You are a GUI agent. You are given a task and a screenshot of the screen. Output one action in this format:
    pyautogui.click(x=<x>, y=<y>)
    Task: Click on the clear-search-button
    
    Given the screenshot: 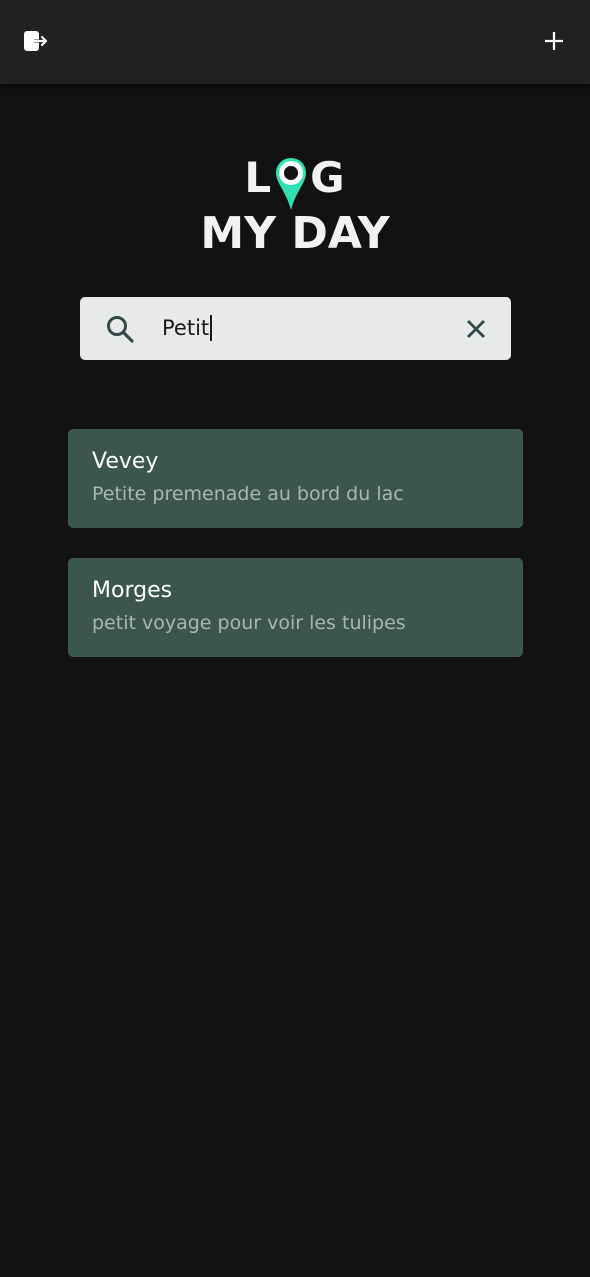 What is the action you would take?
    pyautogui.click(x=476, y=329)
    